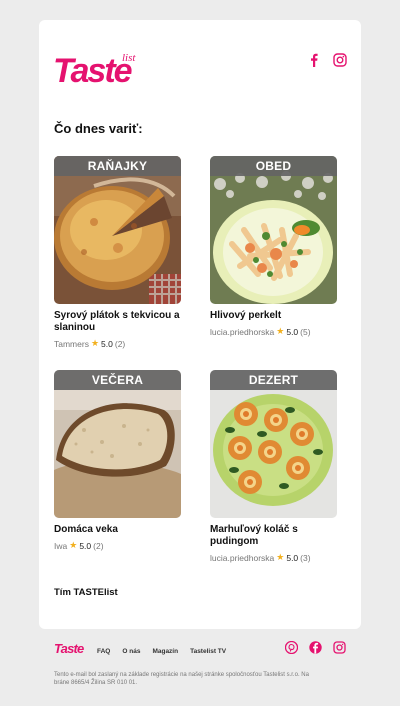  What do you see at coordinates (305, 557) in the screenshot?
I see `rating-count: (3)` at bounding box center [305, 557].